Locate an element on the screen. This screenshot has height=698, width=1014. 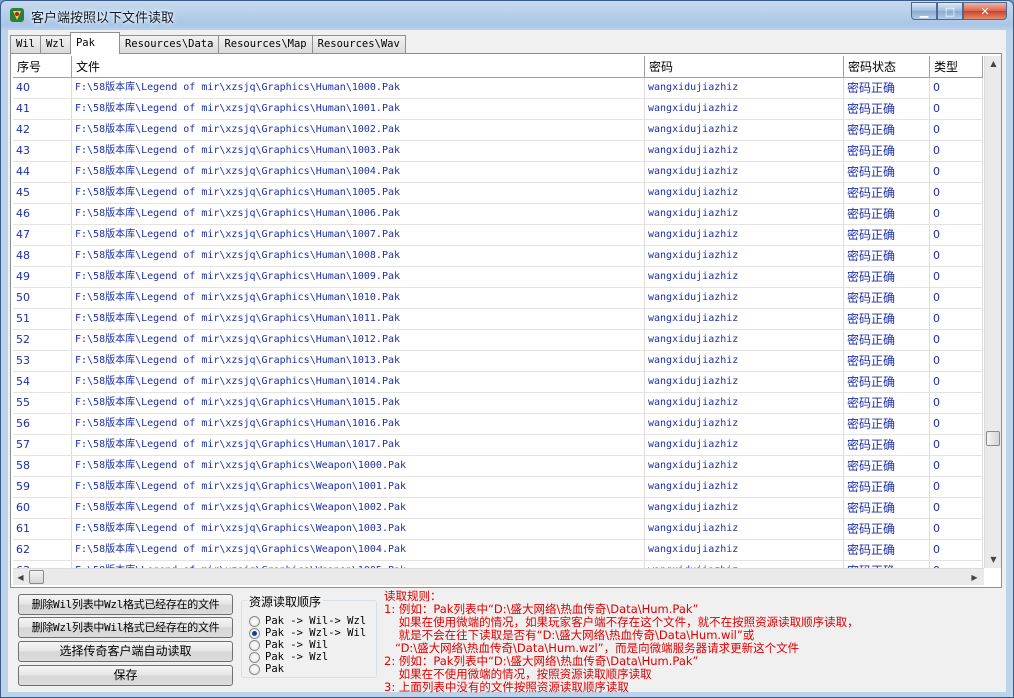
close-button: ✕ is located at coordinates (985, 11).